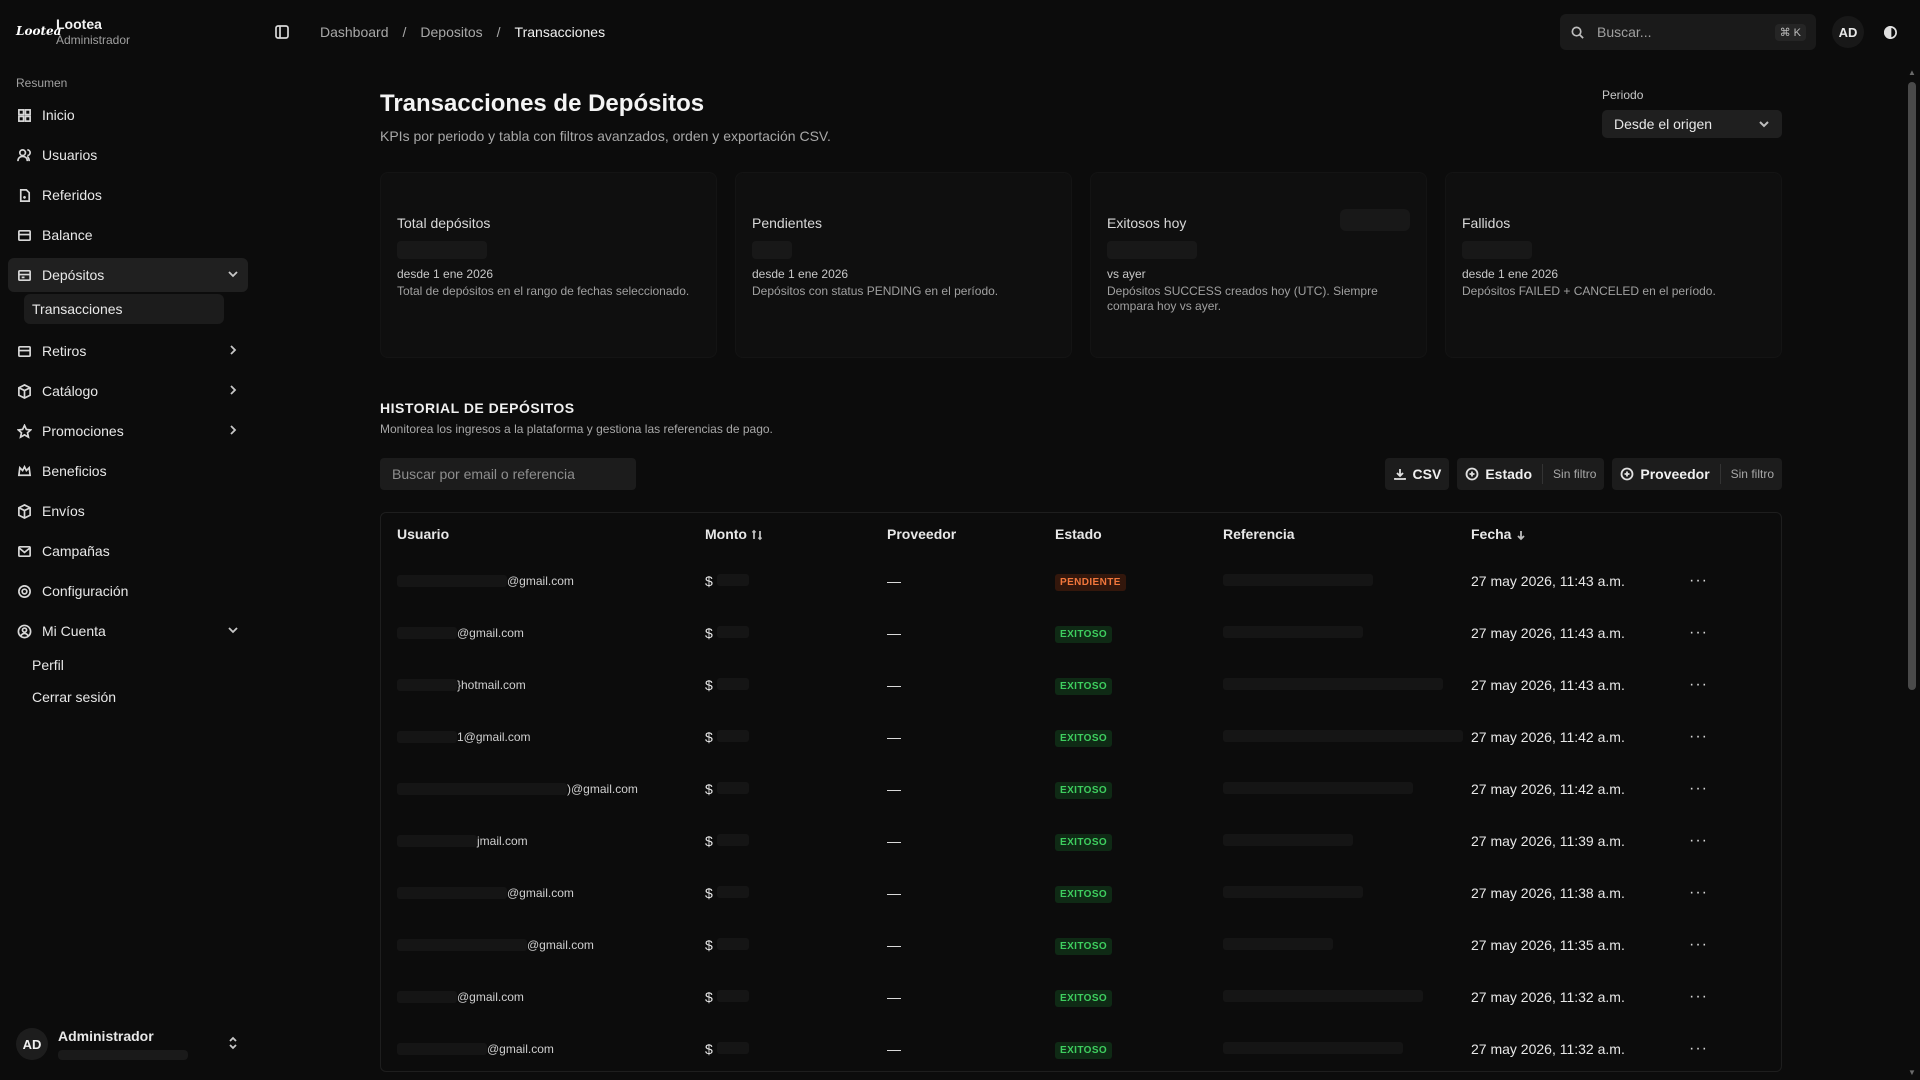  What do you see at coordinates (1564, 534) in the screenshot?
I see `col-fecha-header: Fecha` at bounding box center [1564, 534].